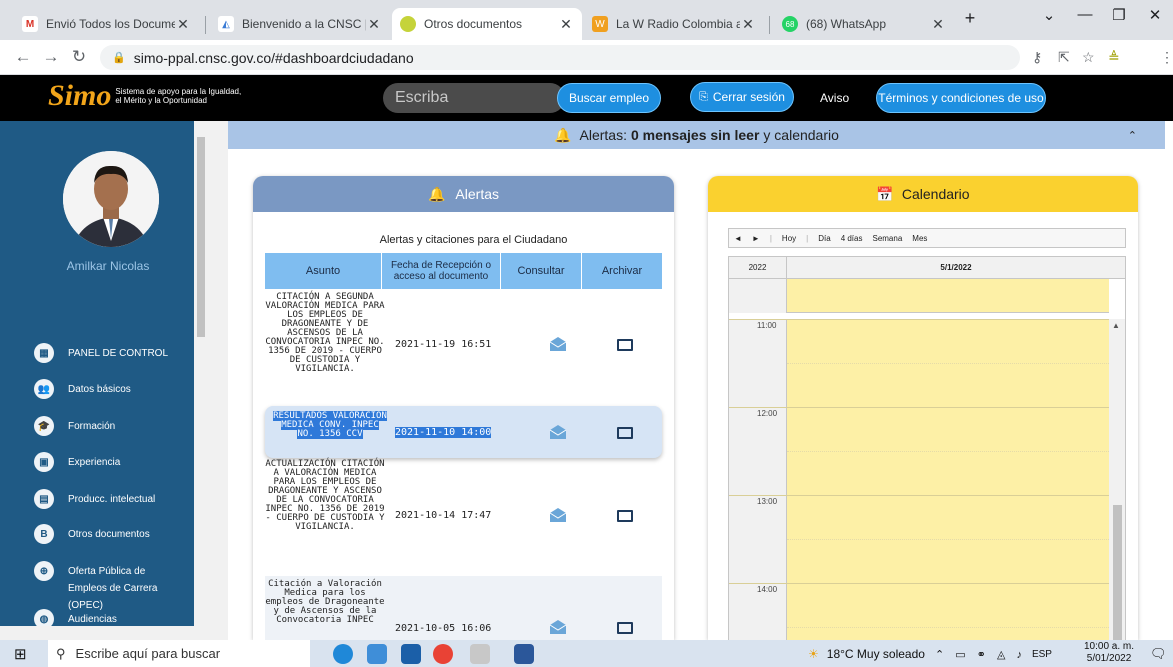 This screenshot has width=1173, height=667. What do you see at coordinates (44, 462) in the screenshot?
I see `briefcase-icon: ▣` at bounding box center [44, 462].